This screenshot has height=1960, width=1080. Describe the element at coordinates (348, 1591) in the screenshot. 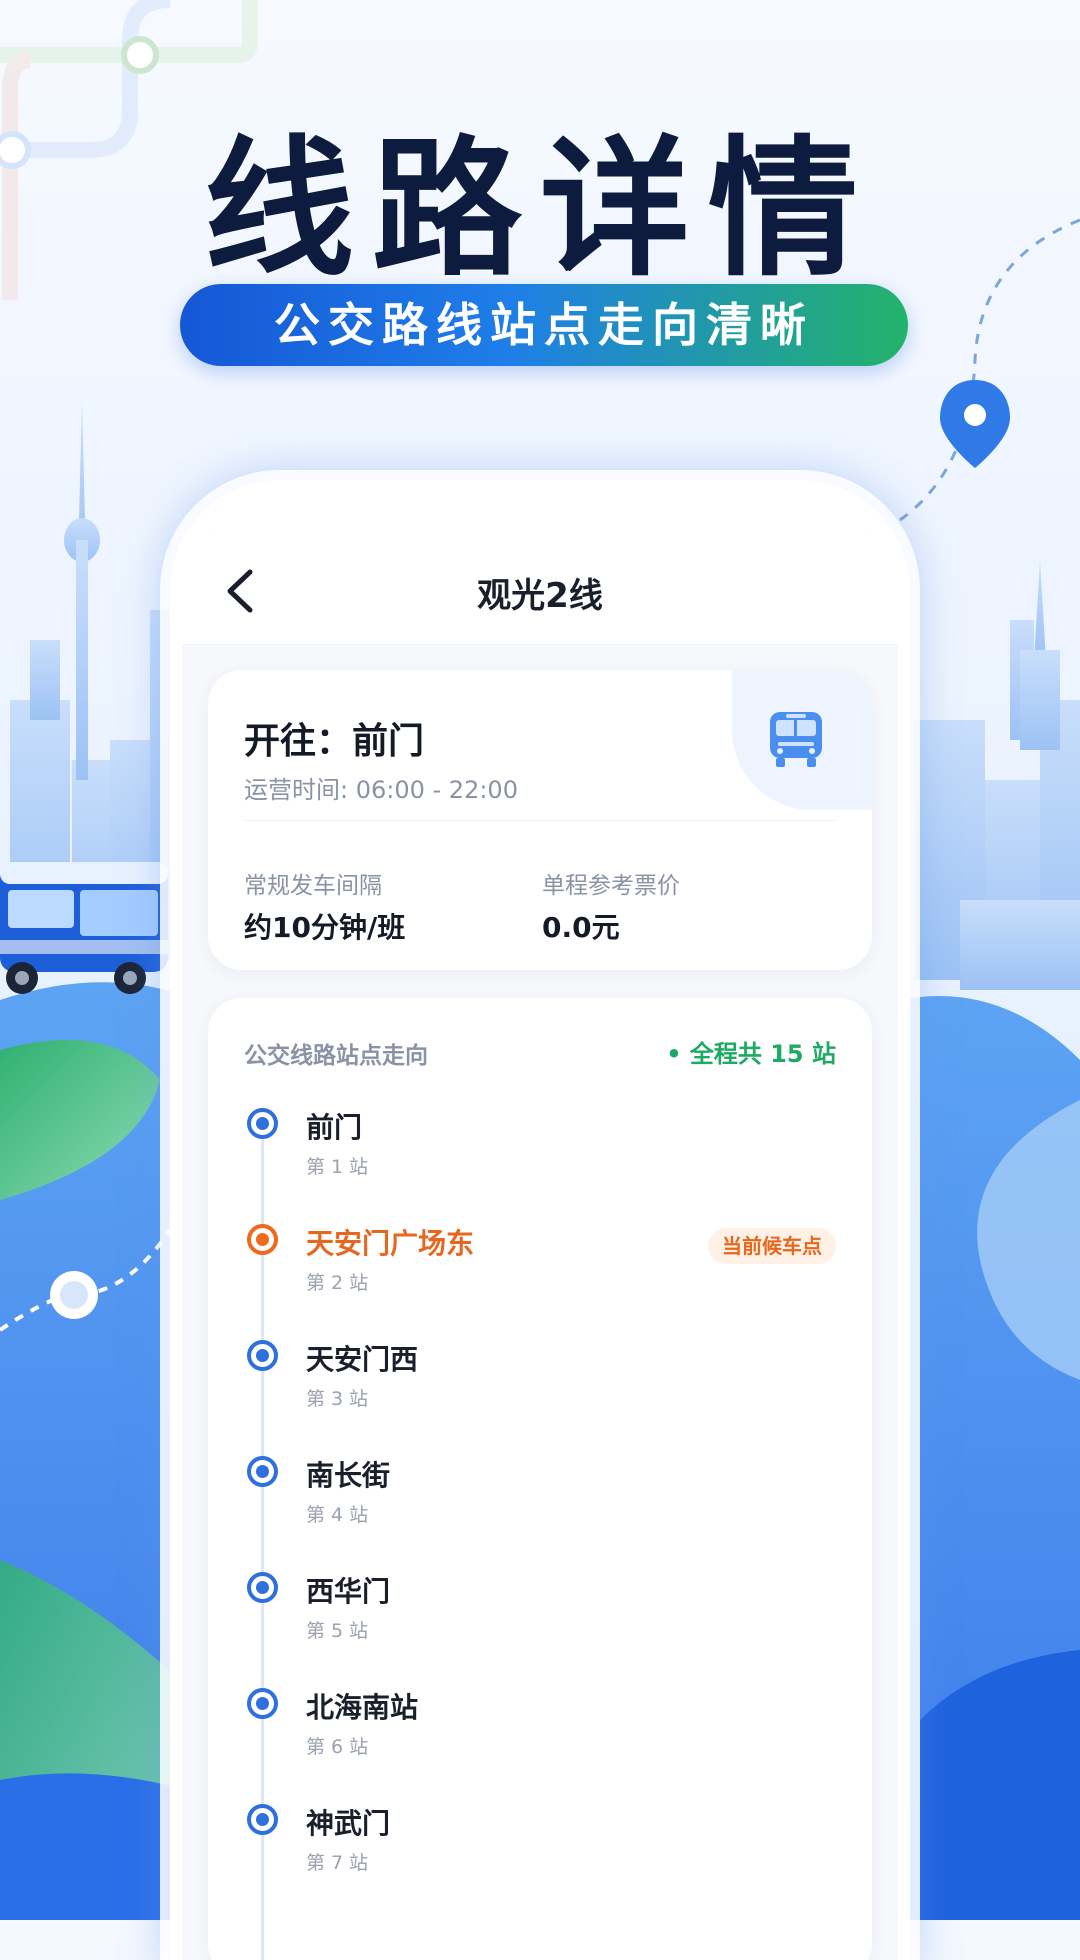

I see `stop-name: 西华门` at that location.